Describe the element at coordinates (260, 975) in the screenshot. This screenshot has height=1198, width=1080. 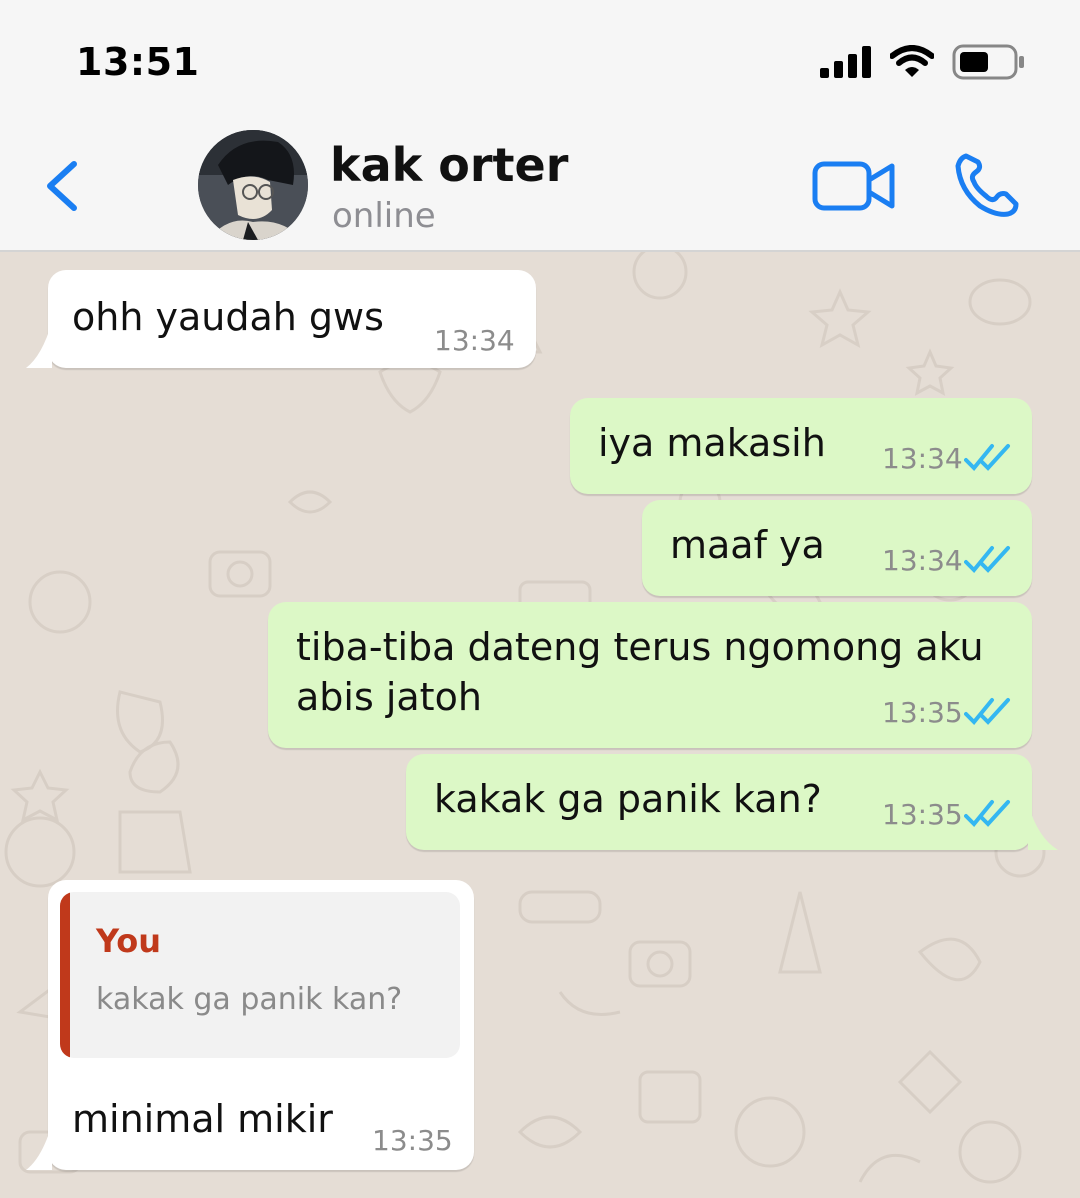
I see `quoted-message: You kakak ga panik kan?` at that location.